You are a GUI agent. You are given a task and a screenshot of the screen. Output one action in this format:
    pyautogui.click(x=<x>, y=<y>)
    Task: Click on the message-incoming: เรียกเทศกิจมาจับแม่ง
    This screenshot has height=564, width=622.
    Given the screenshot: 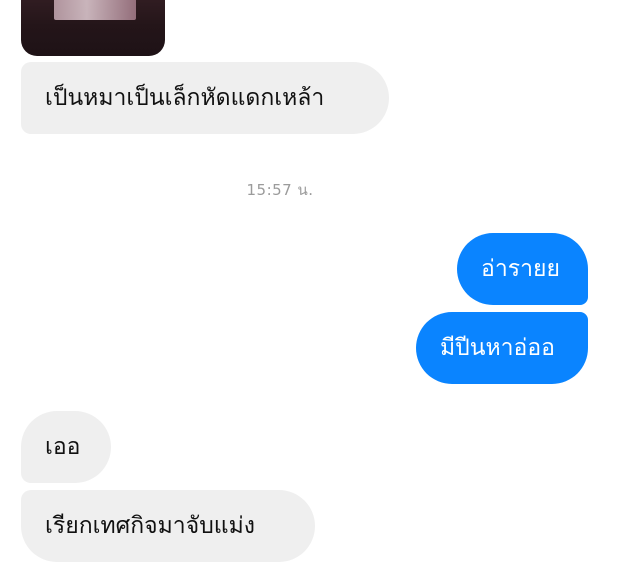 What is the action you would take?
    pyautogui.click(x=168, y=526)
    